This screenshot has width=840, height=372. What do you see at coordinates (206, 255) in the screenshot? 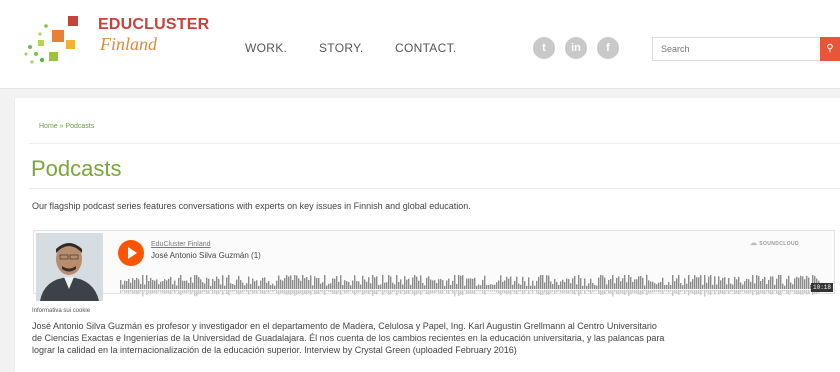
I see `track-title: José Antonio Silva Guzmán (1)` at bounding box center [206, 255].